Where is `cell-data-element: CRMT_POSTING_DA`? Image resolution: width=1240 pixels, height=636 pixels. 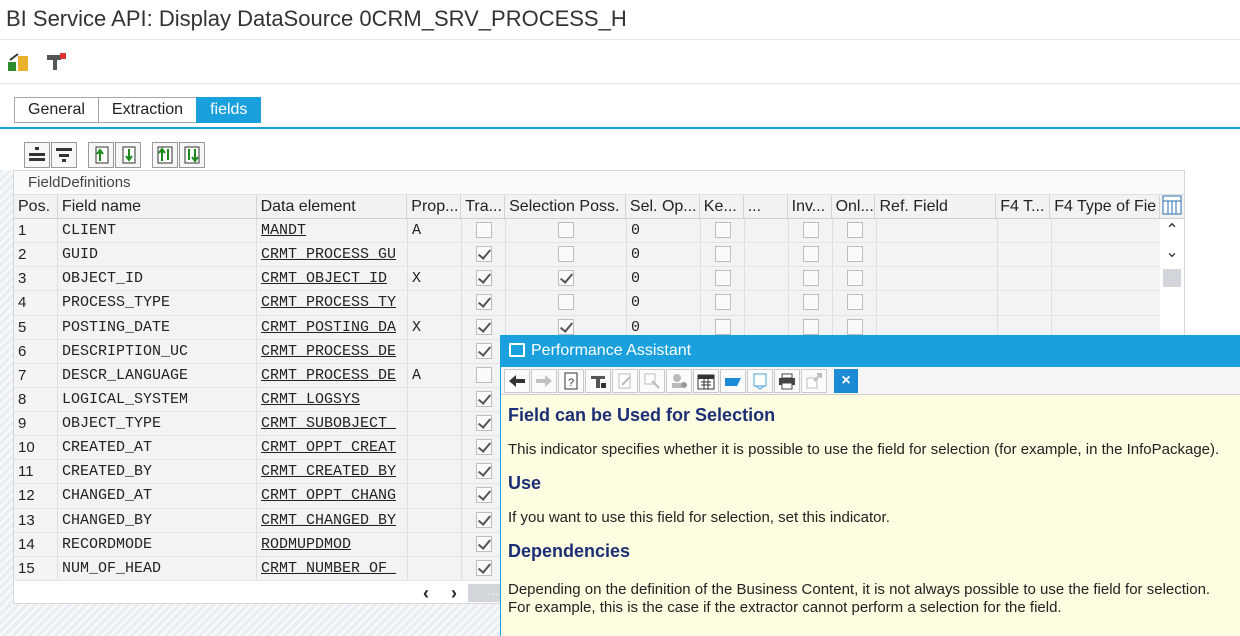
cell-data-element: CRMT_POSTING_DA is located at coordinates (332, 327).